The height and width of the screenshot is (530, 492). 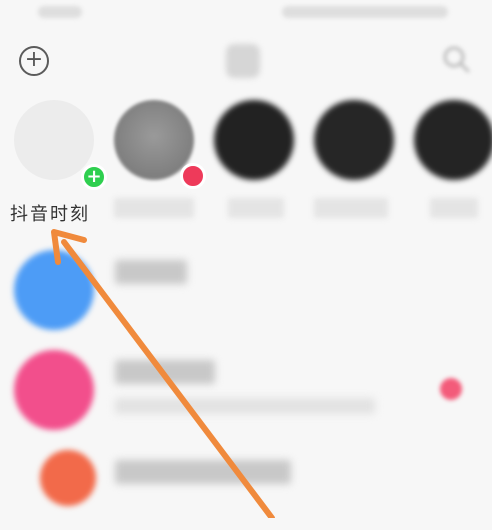 I want to click on contacts-icon, so click(x=243, y=61).